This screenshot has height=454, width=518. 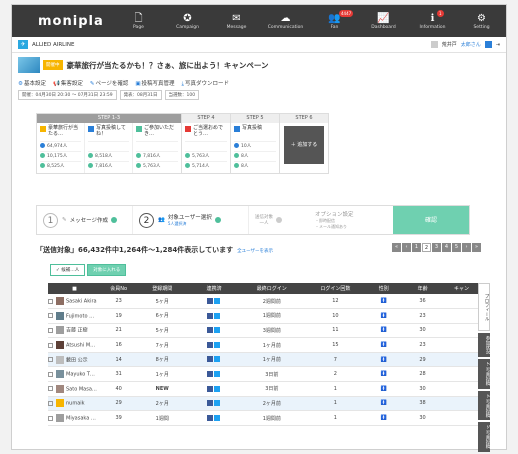 What do you see at coordinates (446, 247) in the screenshot?
I see `page-link: 4` at bounding box center [446, 247].